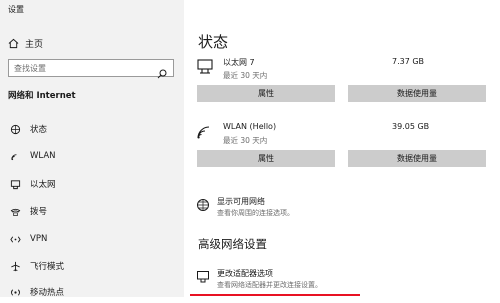 This screenshot has width=500, height=303. Describe the element at coordinates (47, 293) in the screenshot. I see `sidebar-item-label: 移动热点` at that location.